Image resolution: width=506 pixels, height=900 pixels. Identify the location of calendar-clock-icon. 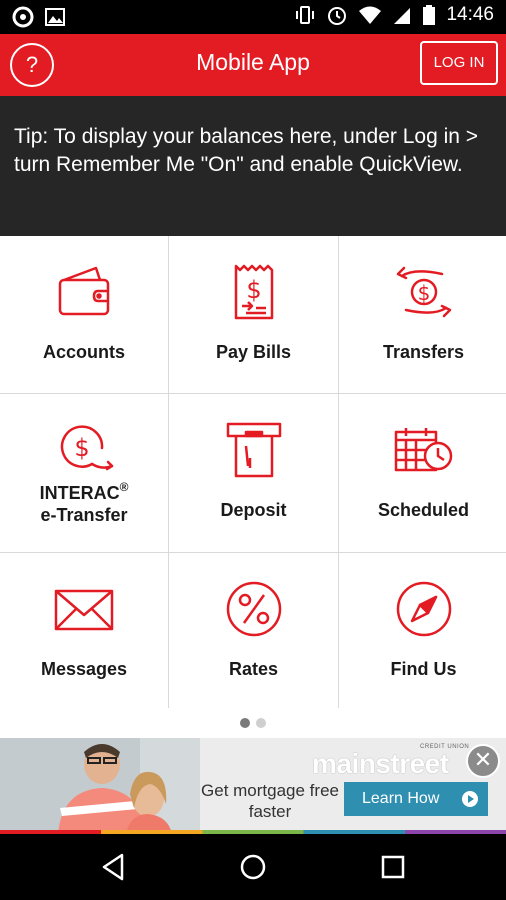
(423, 450).